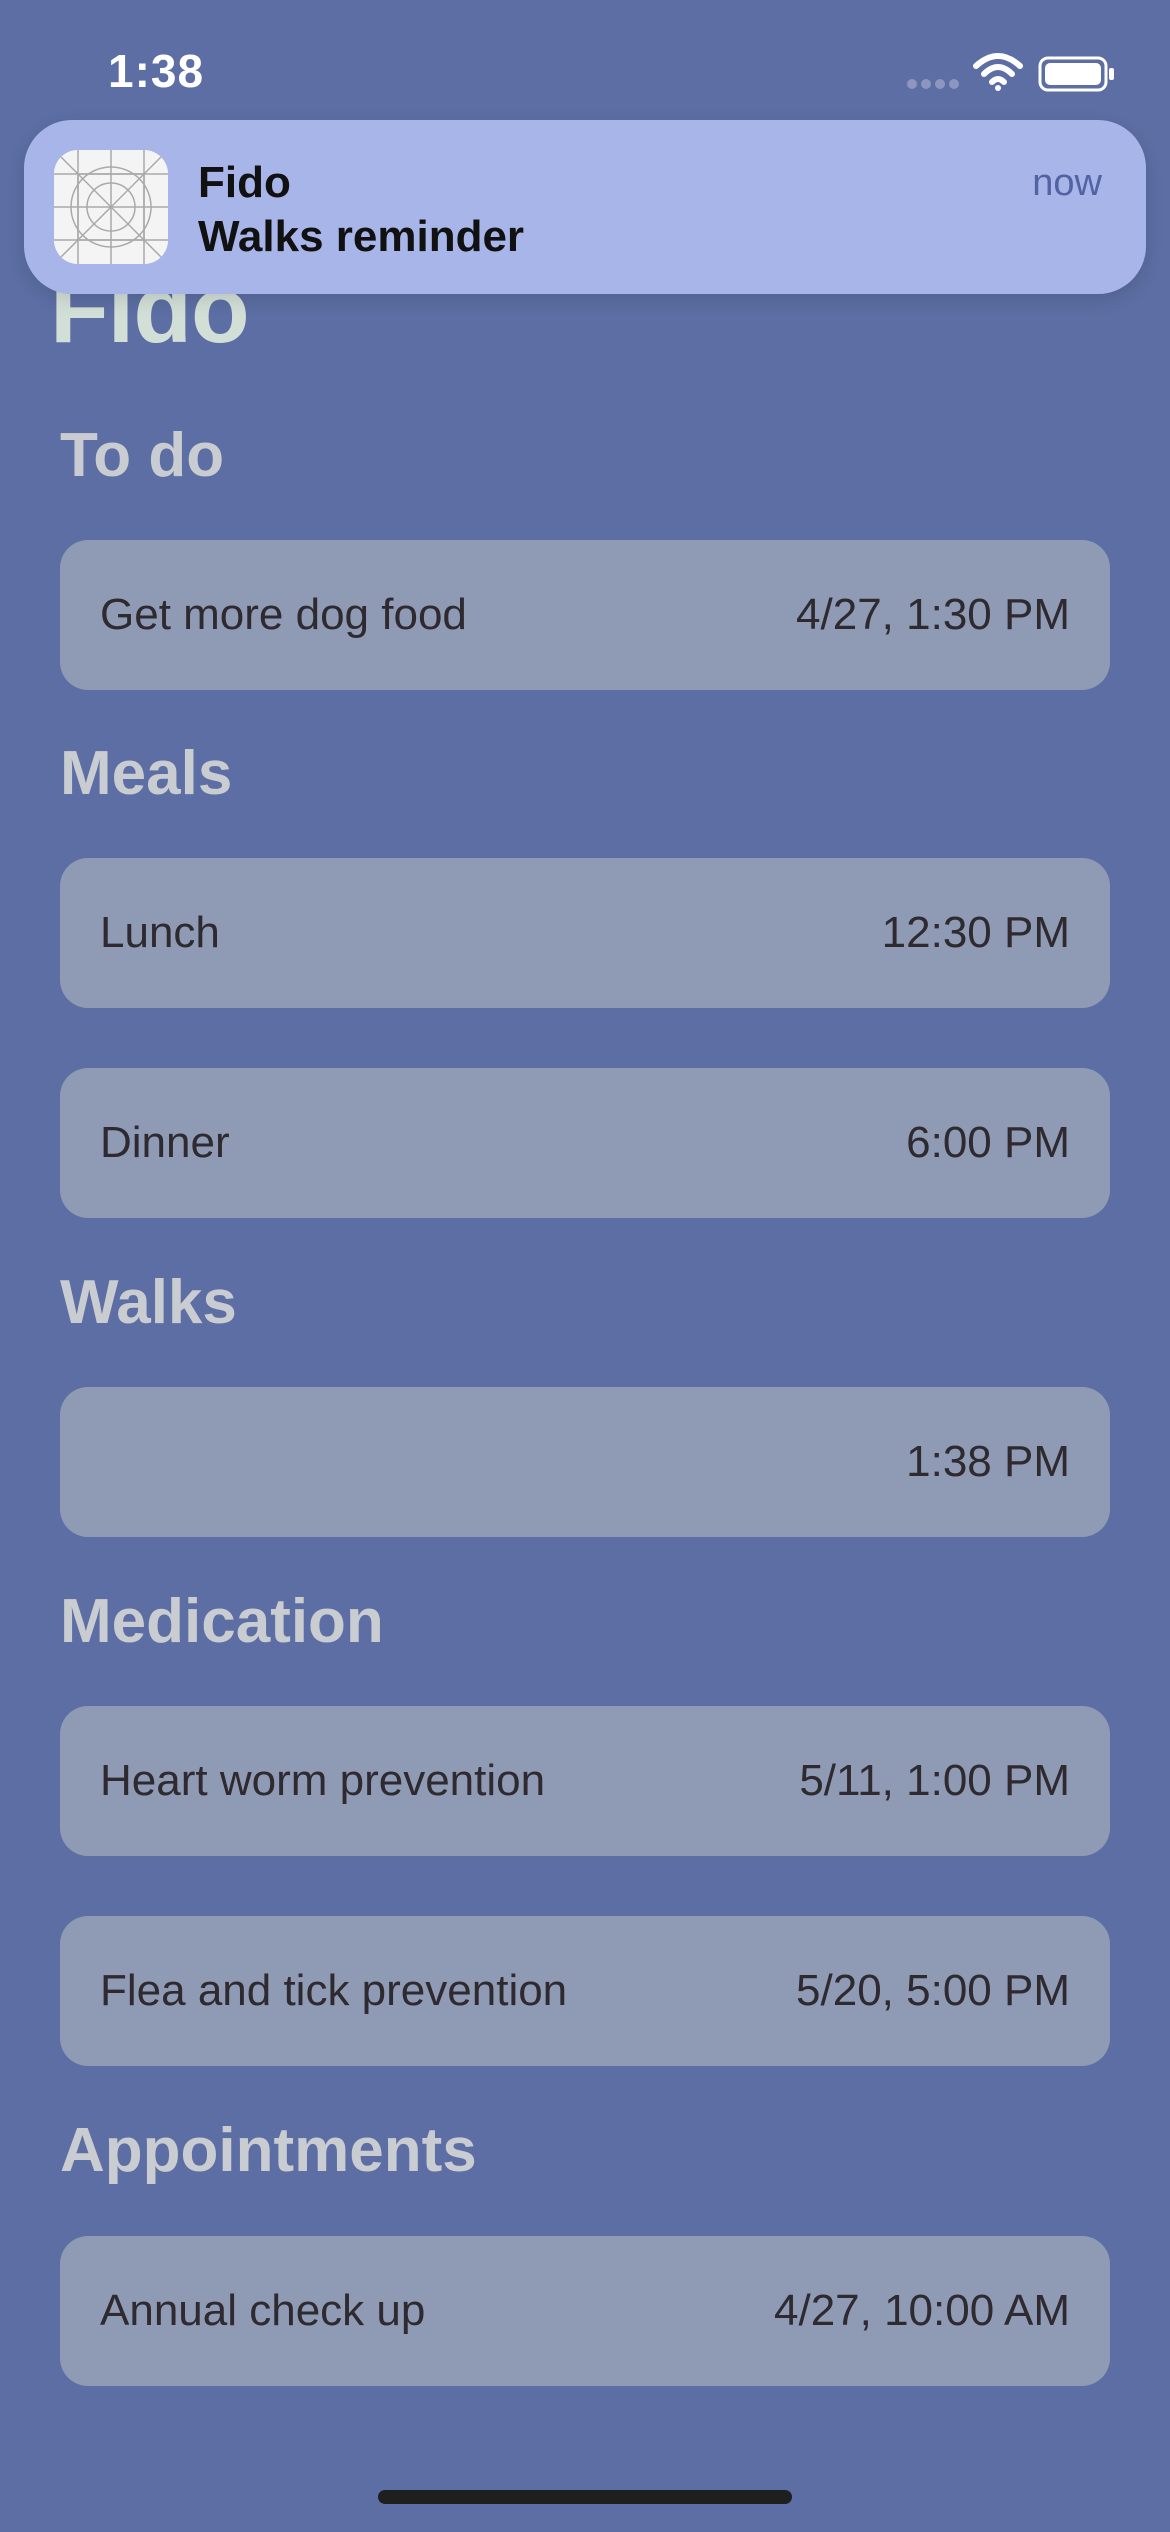 The image size is (1170, 2532). Describe the element at coordinates (933, 614) in the screenshot. I see `row-time: 4/27, 1:30 PM` at that location.